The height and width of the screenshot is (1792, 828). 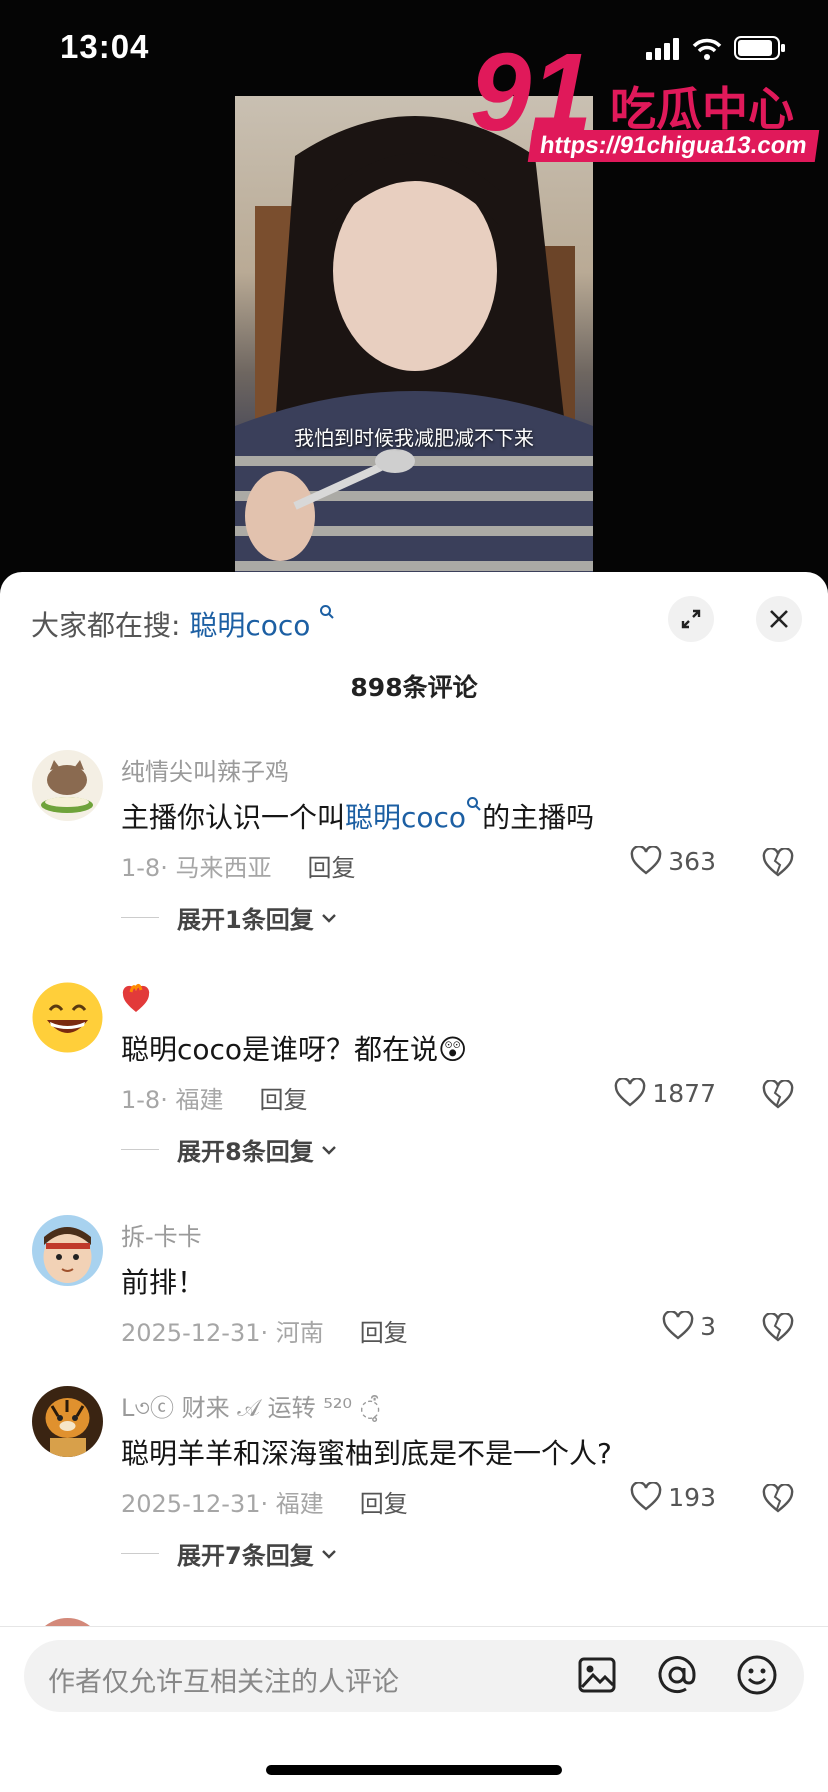 What do you see at coordinates (597, 1675) in the screenshot?
I see `image-icon` at bounding box center [597, 1675].